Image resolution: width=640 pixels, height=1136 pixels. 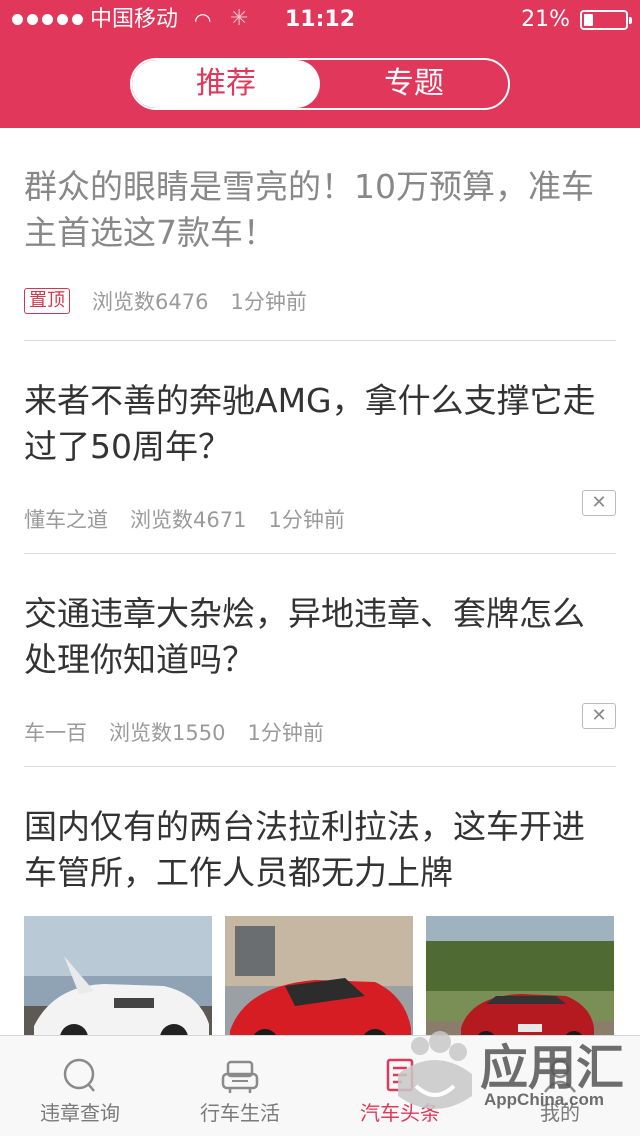 What do you see at coordinates (240, 1113) in the screenshot?
I see `tab-label: 行车生活` at bounding box center [240, 1113].